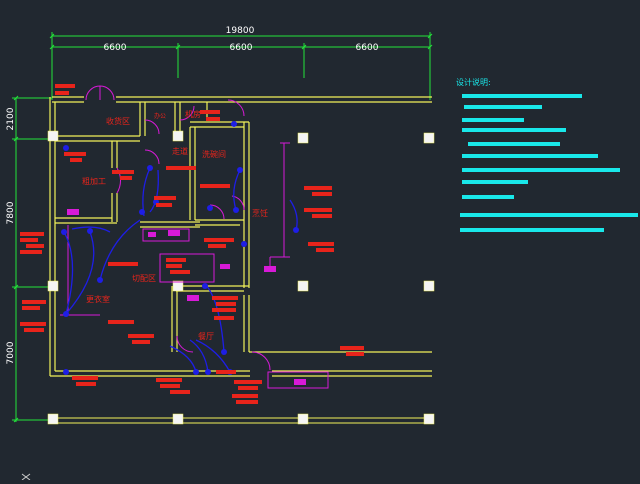  What do you see at coordinates (206, 336) in the screenshot?
I see `room-label-dining: 餐厅` at bounding box center [206, 336].